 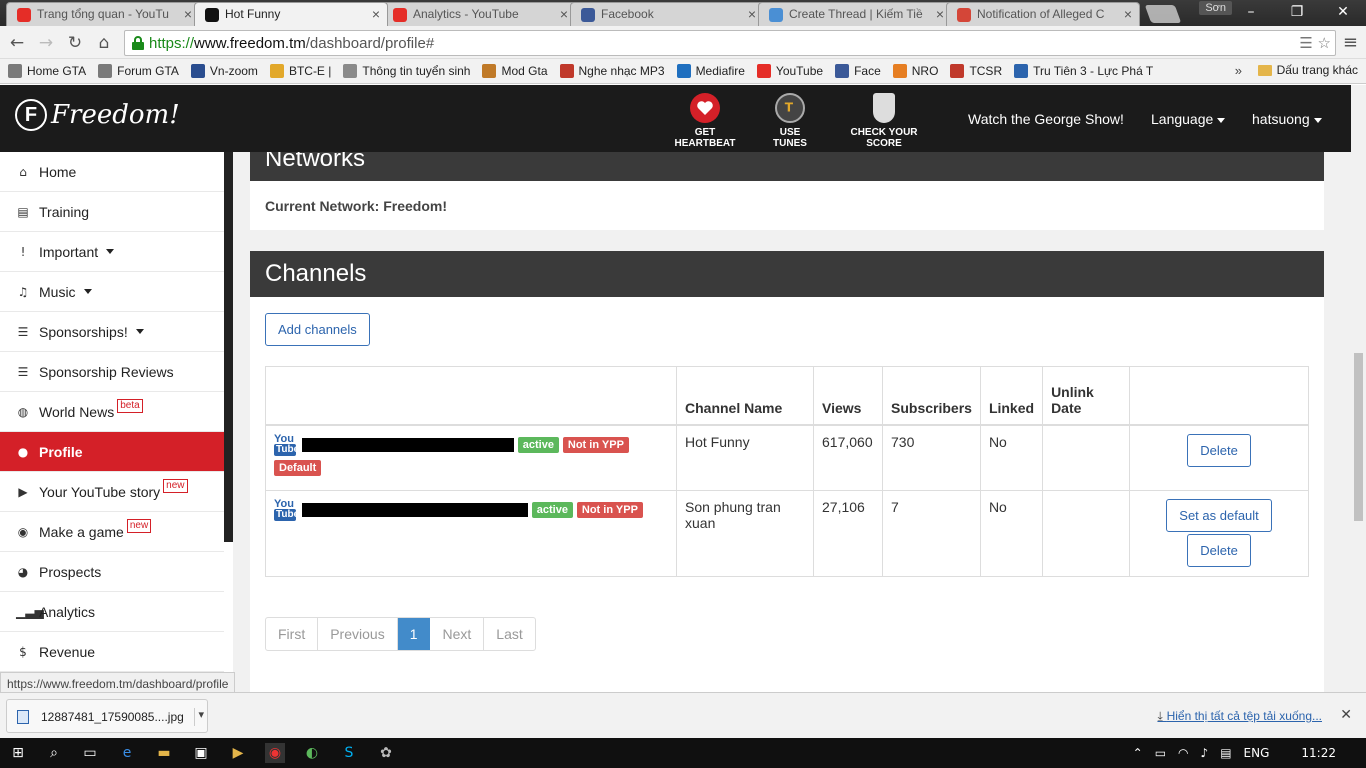 What do you see at coordinates (201, 753) in the screenshot?
I see `store-icon: ▣` at bounding box center [201, 753].